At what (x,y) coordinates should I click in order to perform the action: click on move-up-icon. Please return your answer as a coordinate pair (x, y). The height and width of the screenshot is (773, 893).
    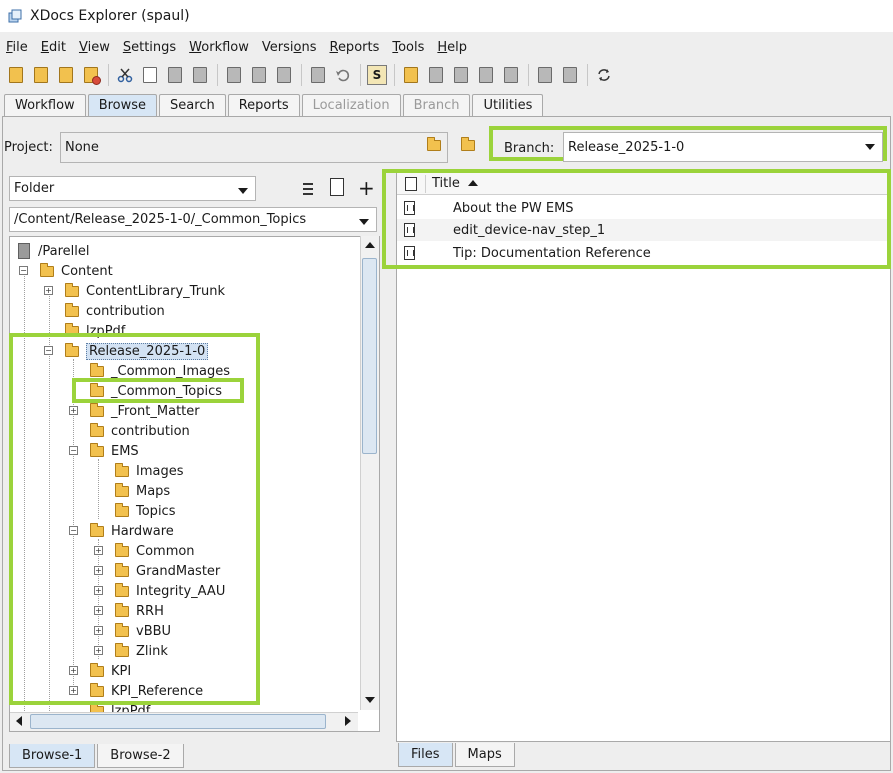
    Looking at the image, I should click on (511, 75).